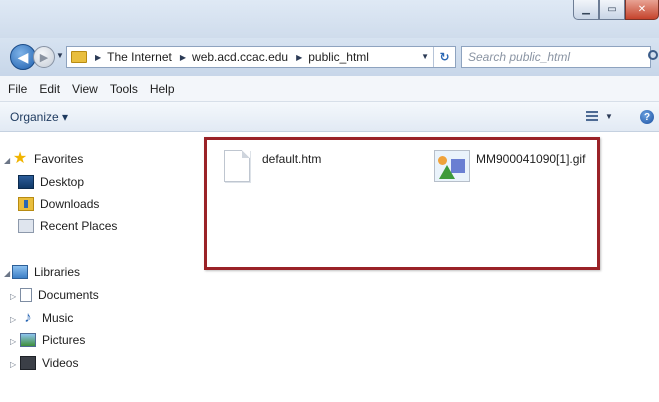 The height and width of the screenshot is (402, 659). I want to click on refresh-icon: ↻, so click(444, 57).